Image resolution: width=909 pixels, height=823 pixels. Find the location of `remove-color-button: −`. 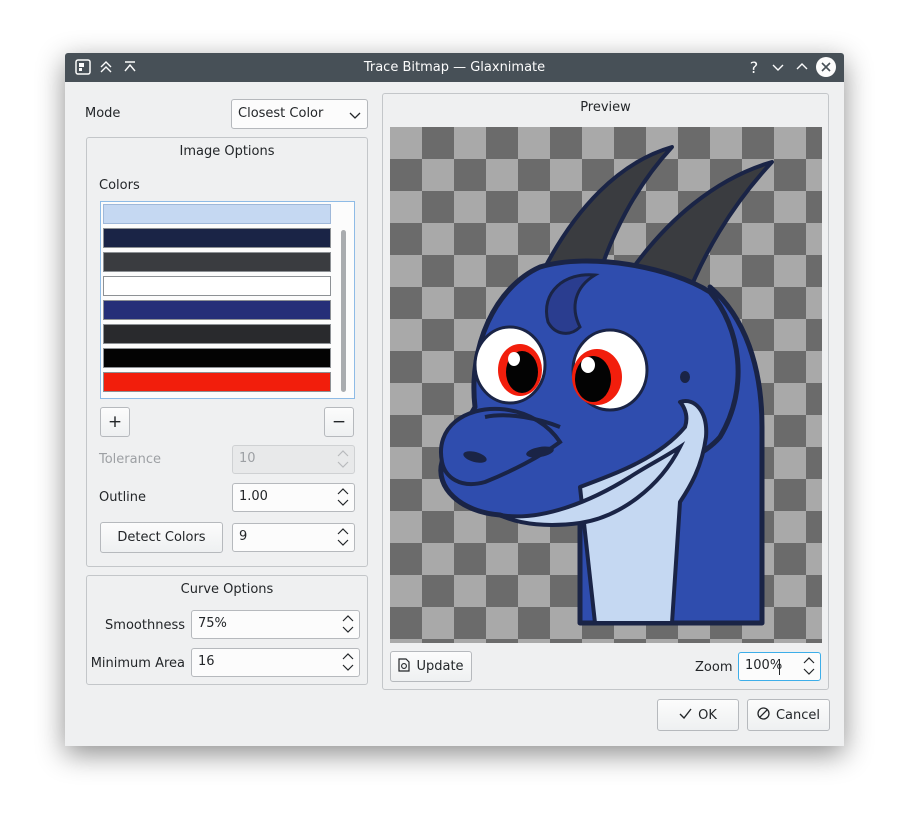

remove-color-button: − is located at coordinates (339, 422).